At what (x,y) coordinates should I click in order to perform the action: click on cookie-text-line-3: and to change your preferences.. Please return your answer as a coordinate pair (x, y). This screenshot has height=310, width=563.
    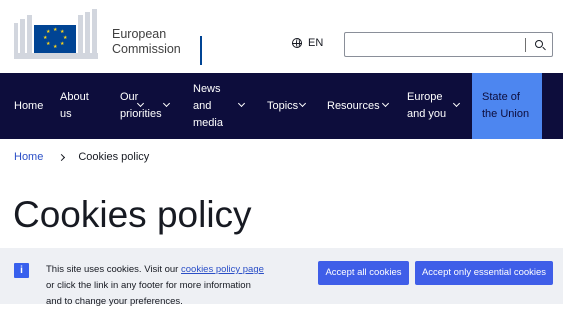
    Looking at the image, I should click on (114, 301).